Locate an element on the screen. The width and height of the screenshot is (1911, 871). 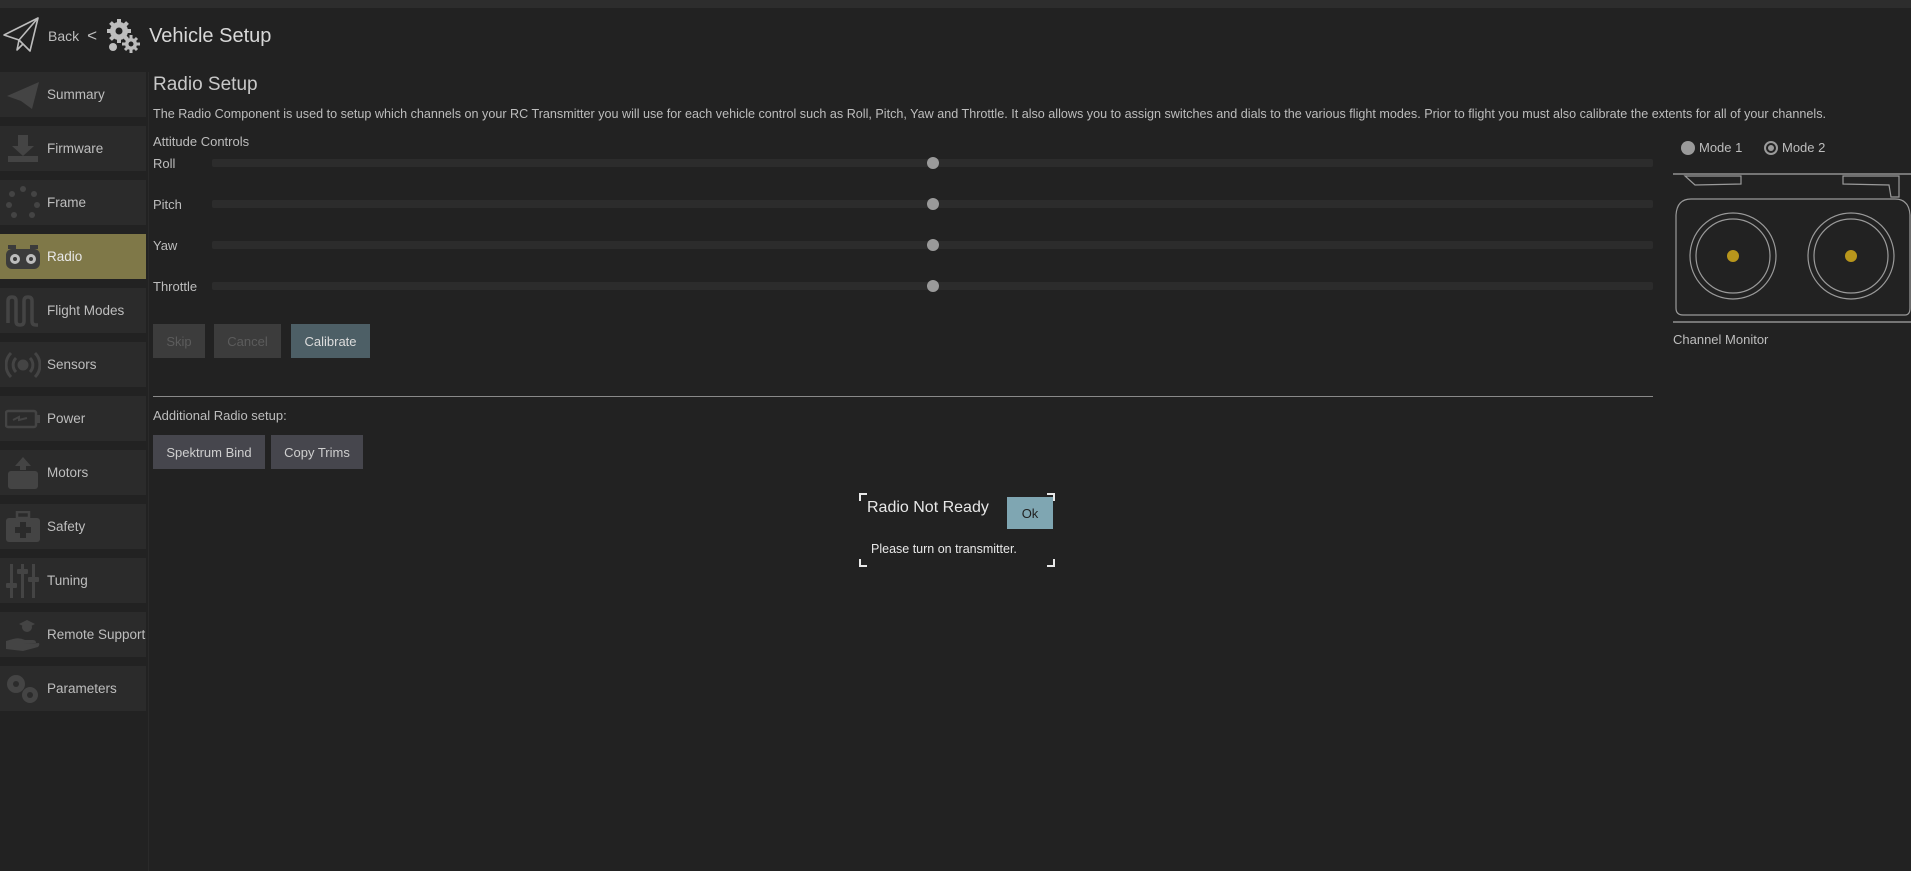
copy-trims-button: Copy Trims is located at coordinates (317, 452).